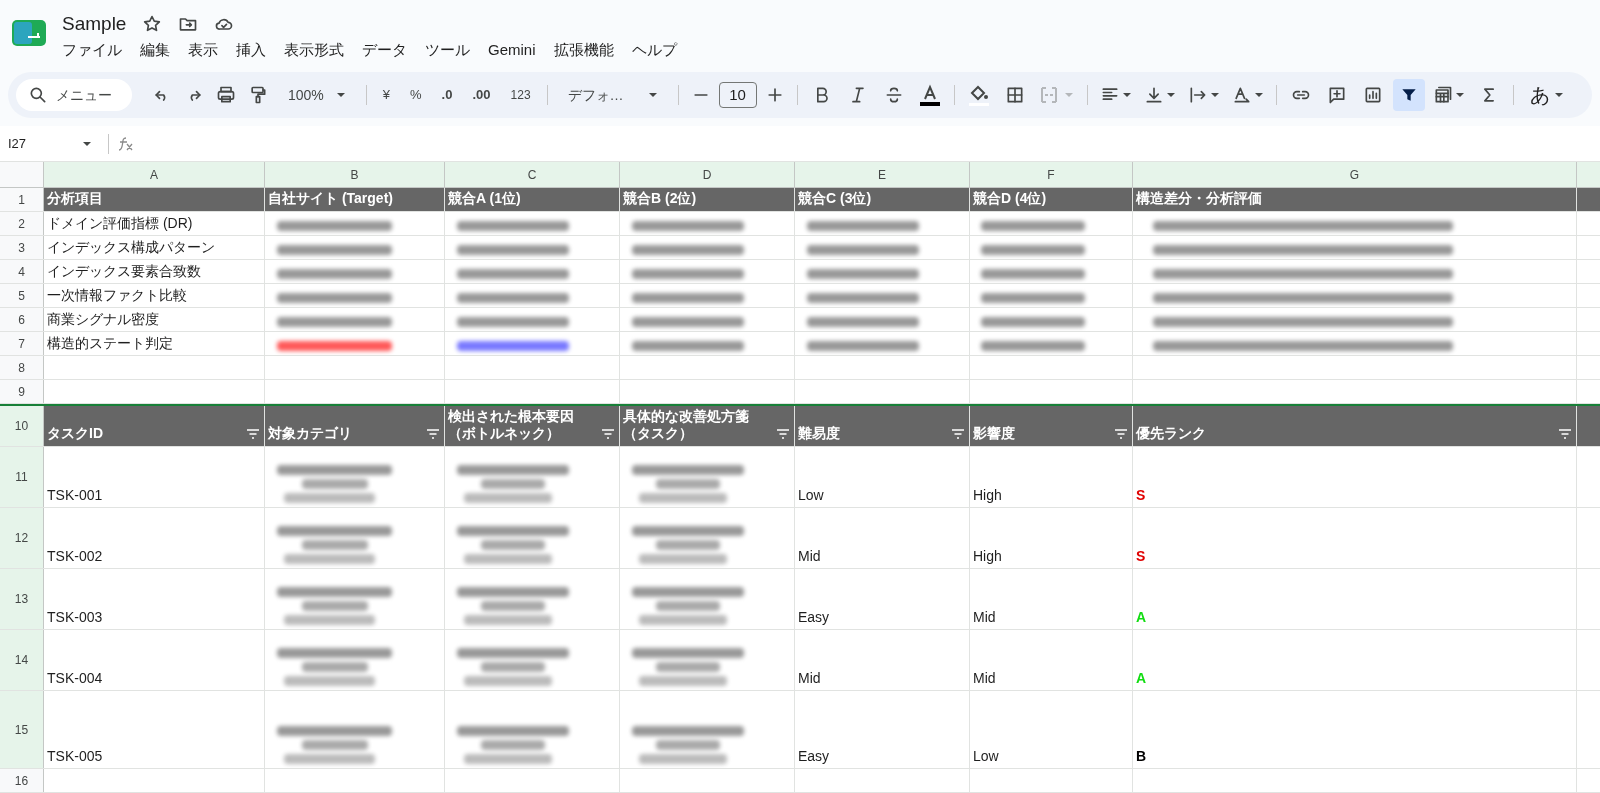  Describe the element at coordinates (994, 433) in the screenshot. I see `header-text: 影響度` at that location.